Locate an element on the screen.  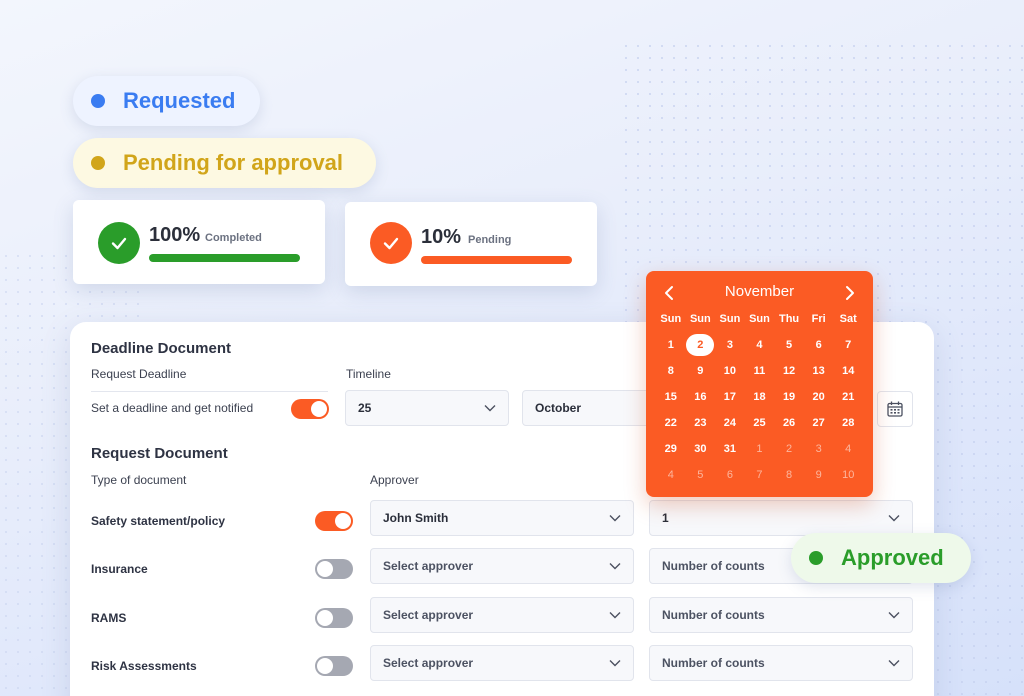
divider is located at coordinates (209, 391).